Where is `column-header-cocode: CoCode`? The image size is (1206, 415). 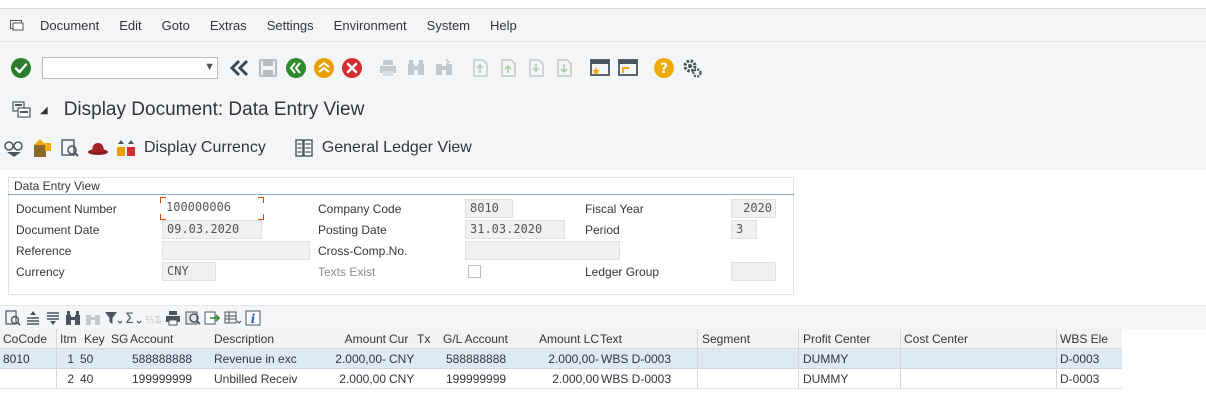 column-header-cocode: CoCode is located at coordinates (25, 339).